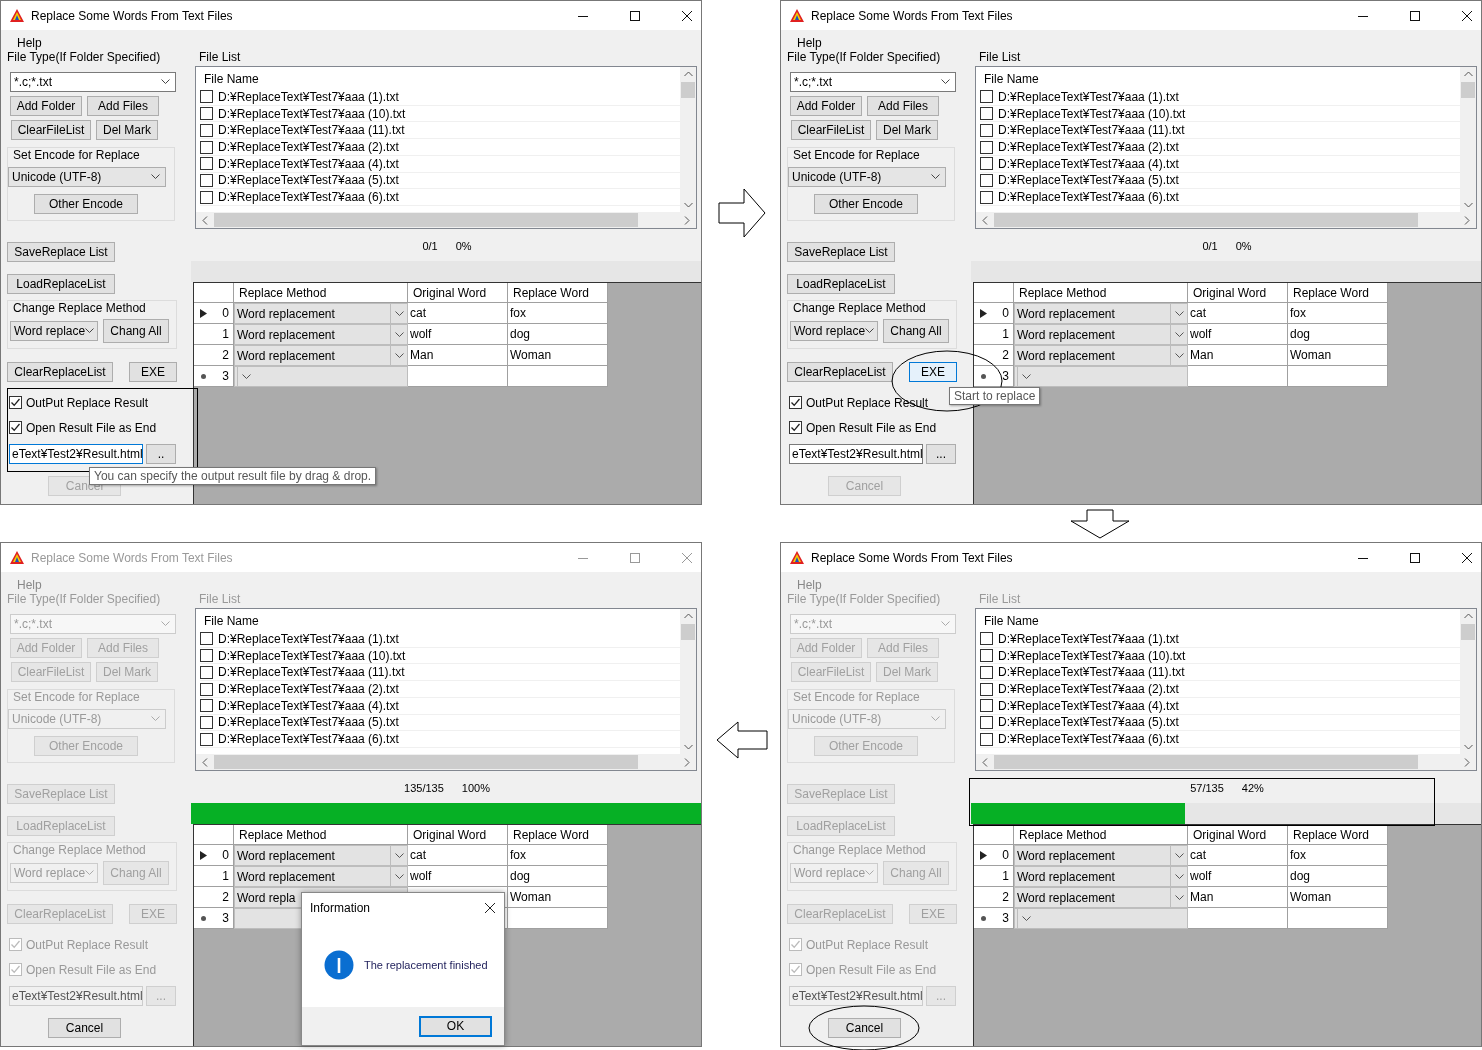 The height and width of the screenshot is (1050, 1482). Describe the element at coordinates (1252, 788) in the screenshot. I see `progress-percent: 42%` at that location.